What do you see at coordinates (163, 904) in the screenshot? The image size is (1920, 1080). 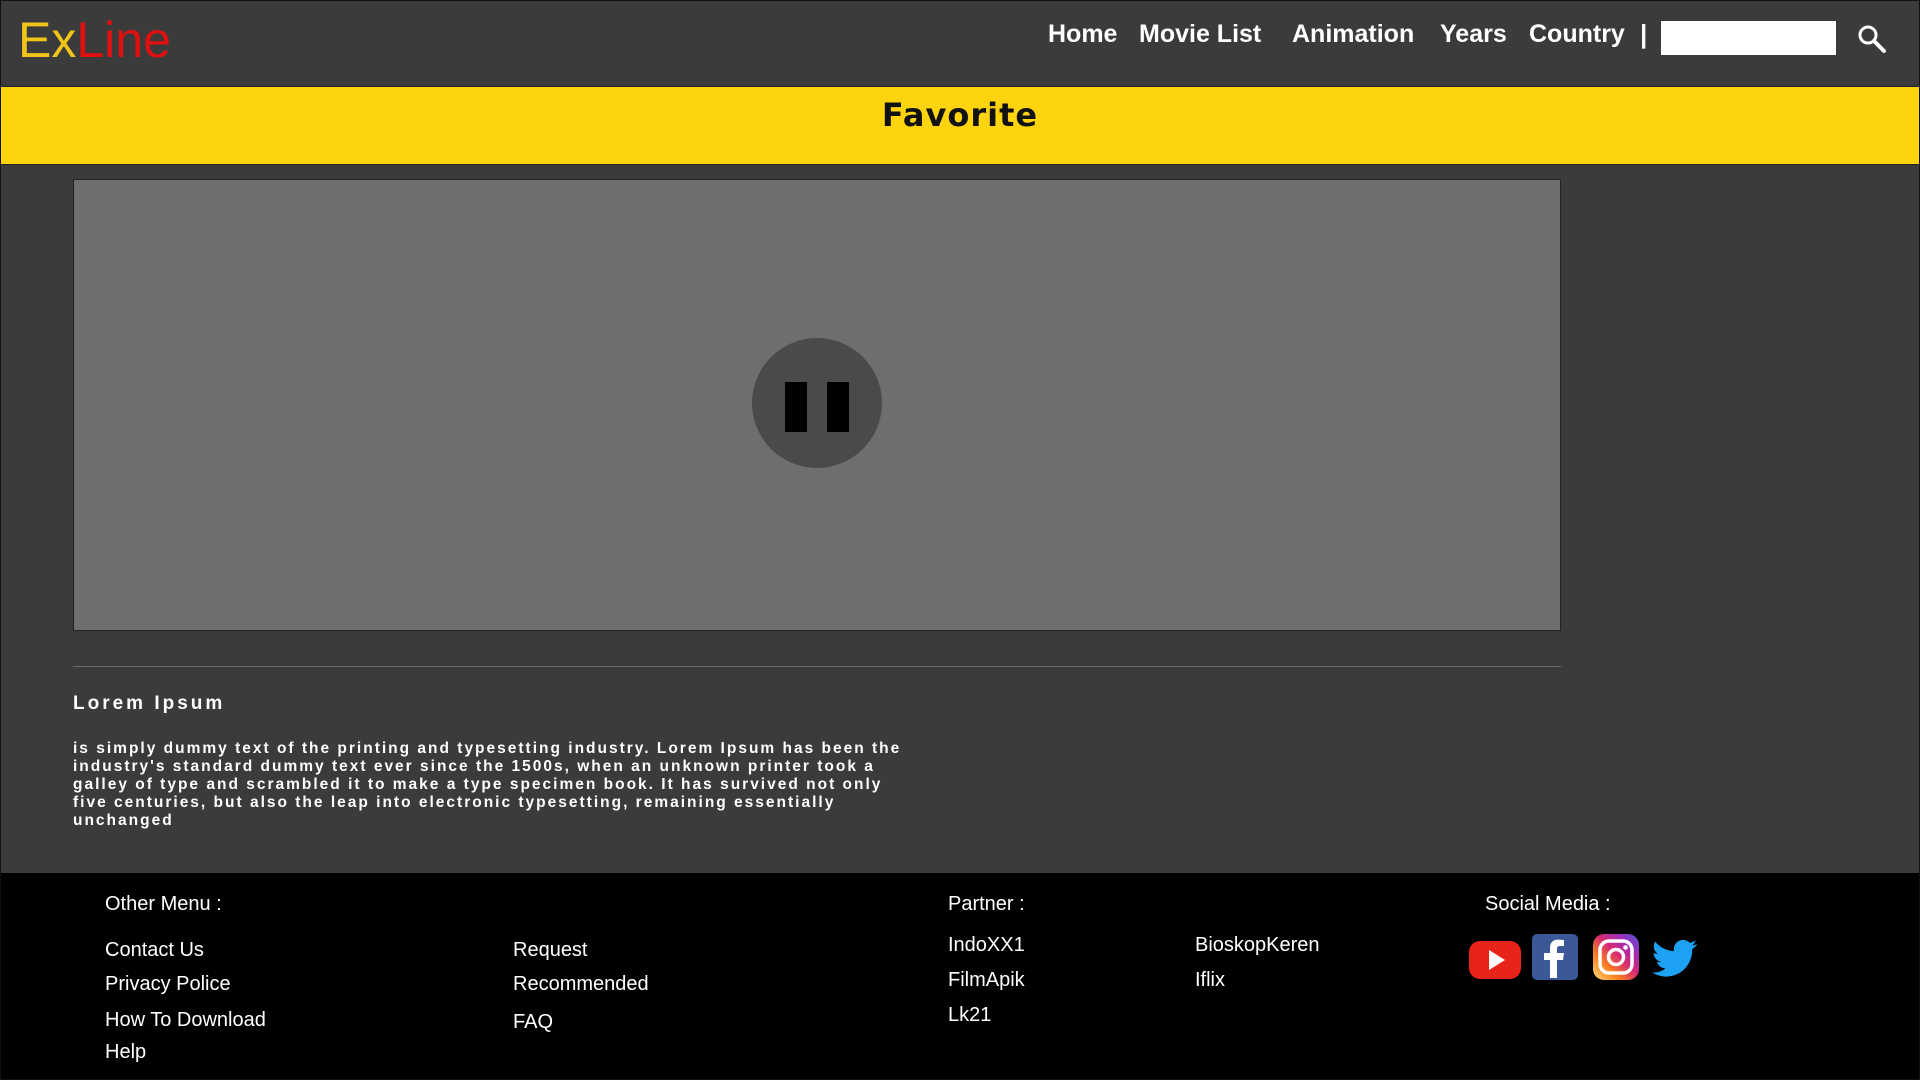 I see `other-menu-heading: Other Menu :` at bounding box center [163, 904].